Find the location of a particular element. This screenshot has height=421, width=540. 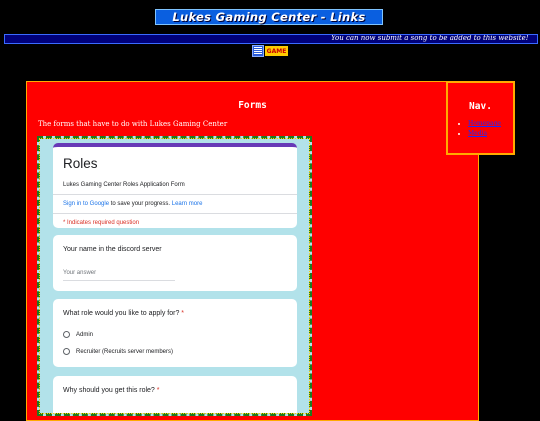

nav-list: Homepage Media is located at coordinates (484, 130).